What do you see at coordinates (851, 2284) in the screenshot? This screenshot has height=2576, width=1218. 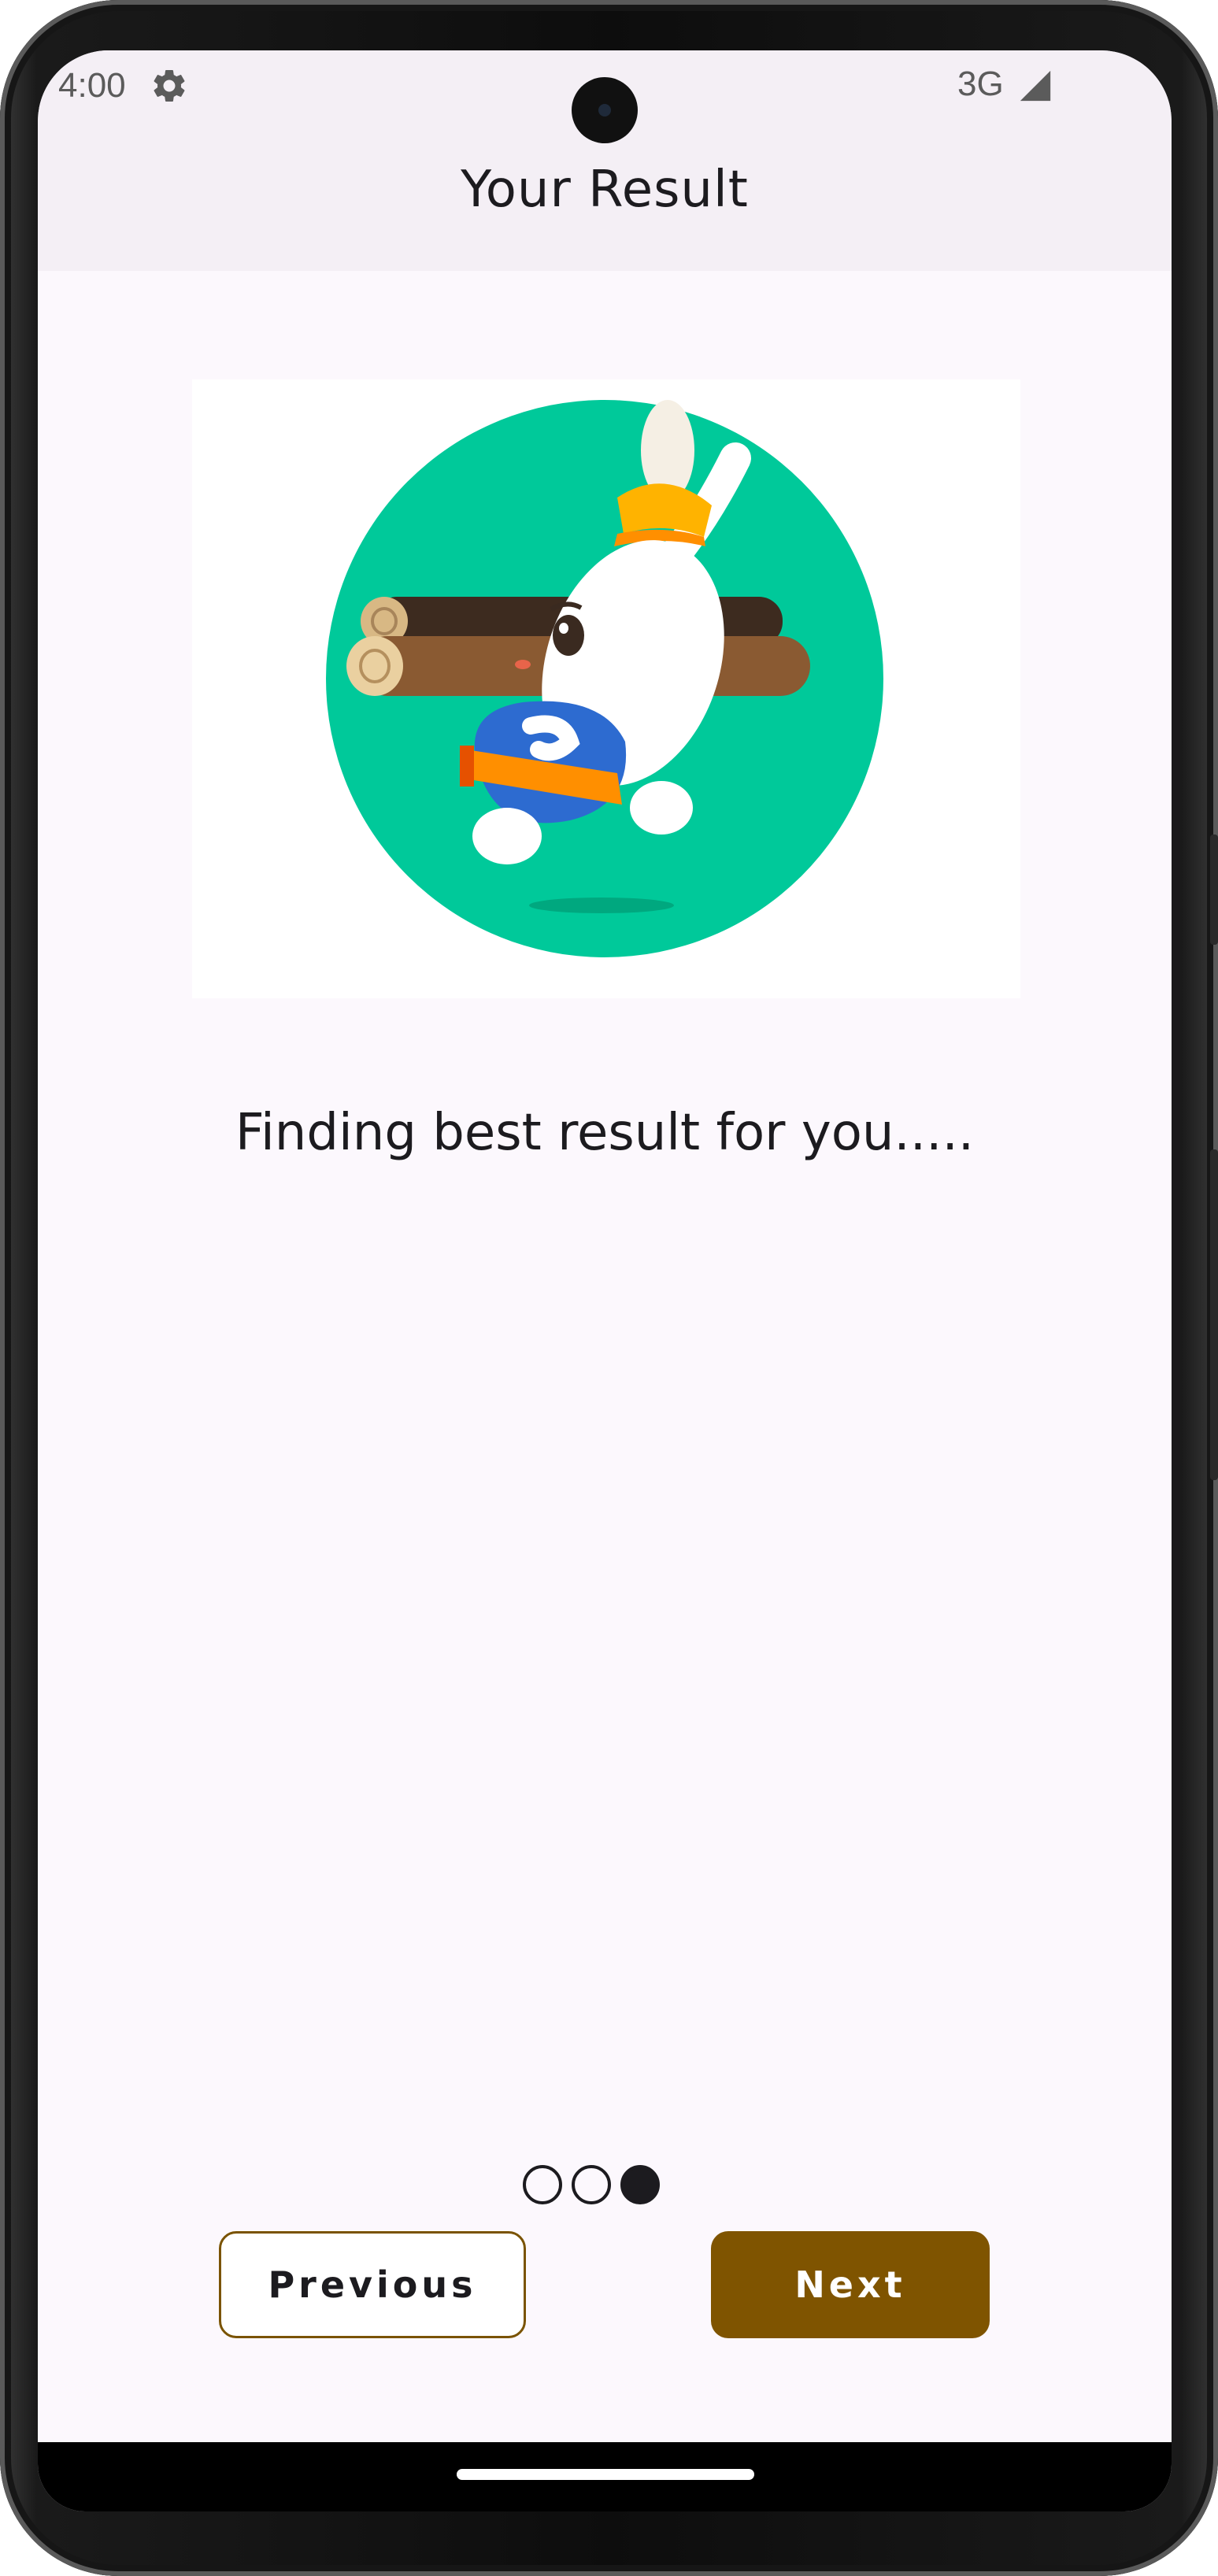 I see `next-button: Next` at bounding box center [851, 2284].